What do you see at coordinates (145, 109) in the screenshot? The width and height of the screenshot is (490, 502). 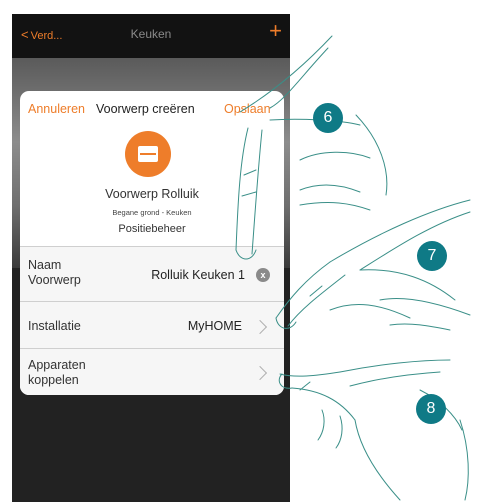 I see `dialog-title: Voorwerp creëren` at bounding box center [145, 109].